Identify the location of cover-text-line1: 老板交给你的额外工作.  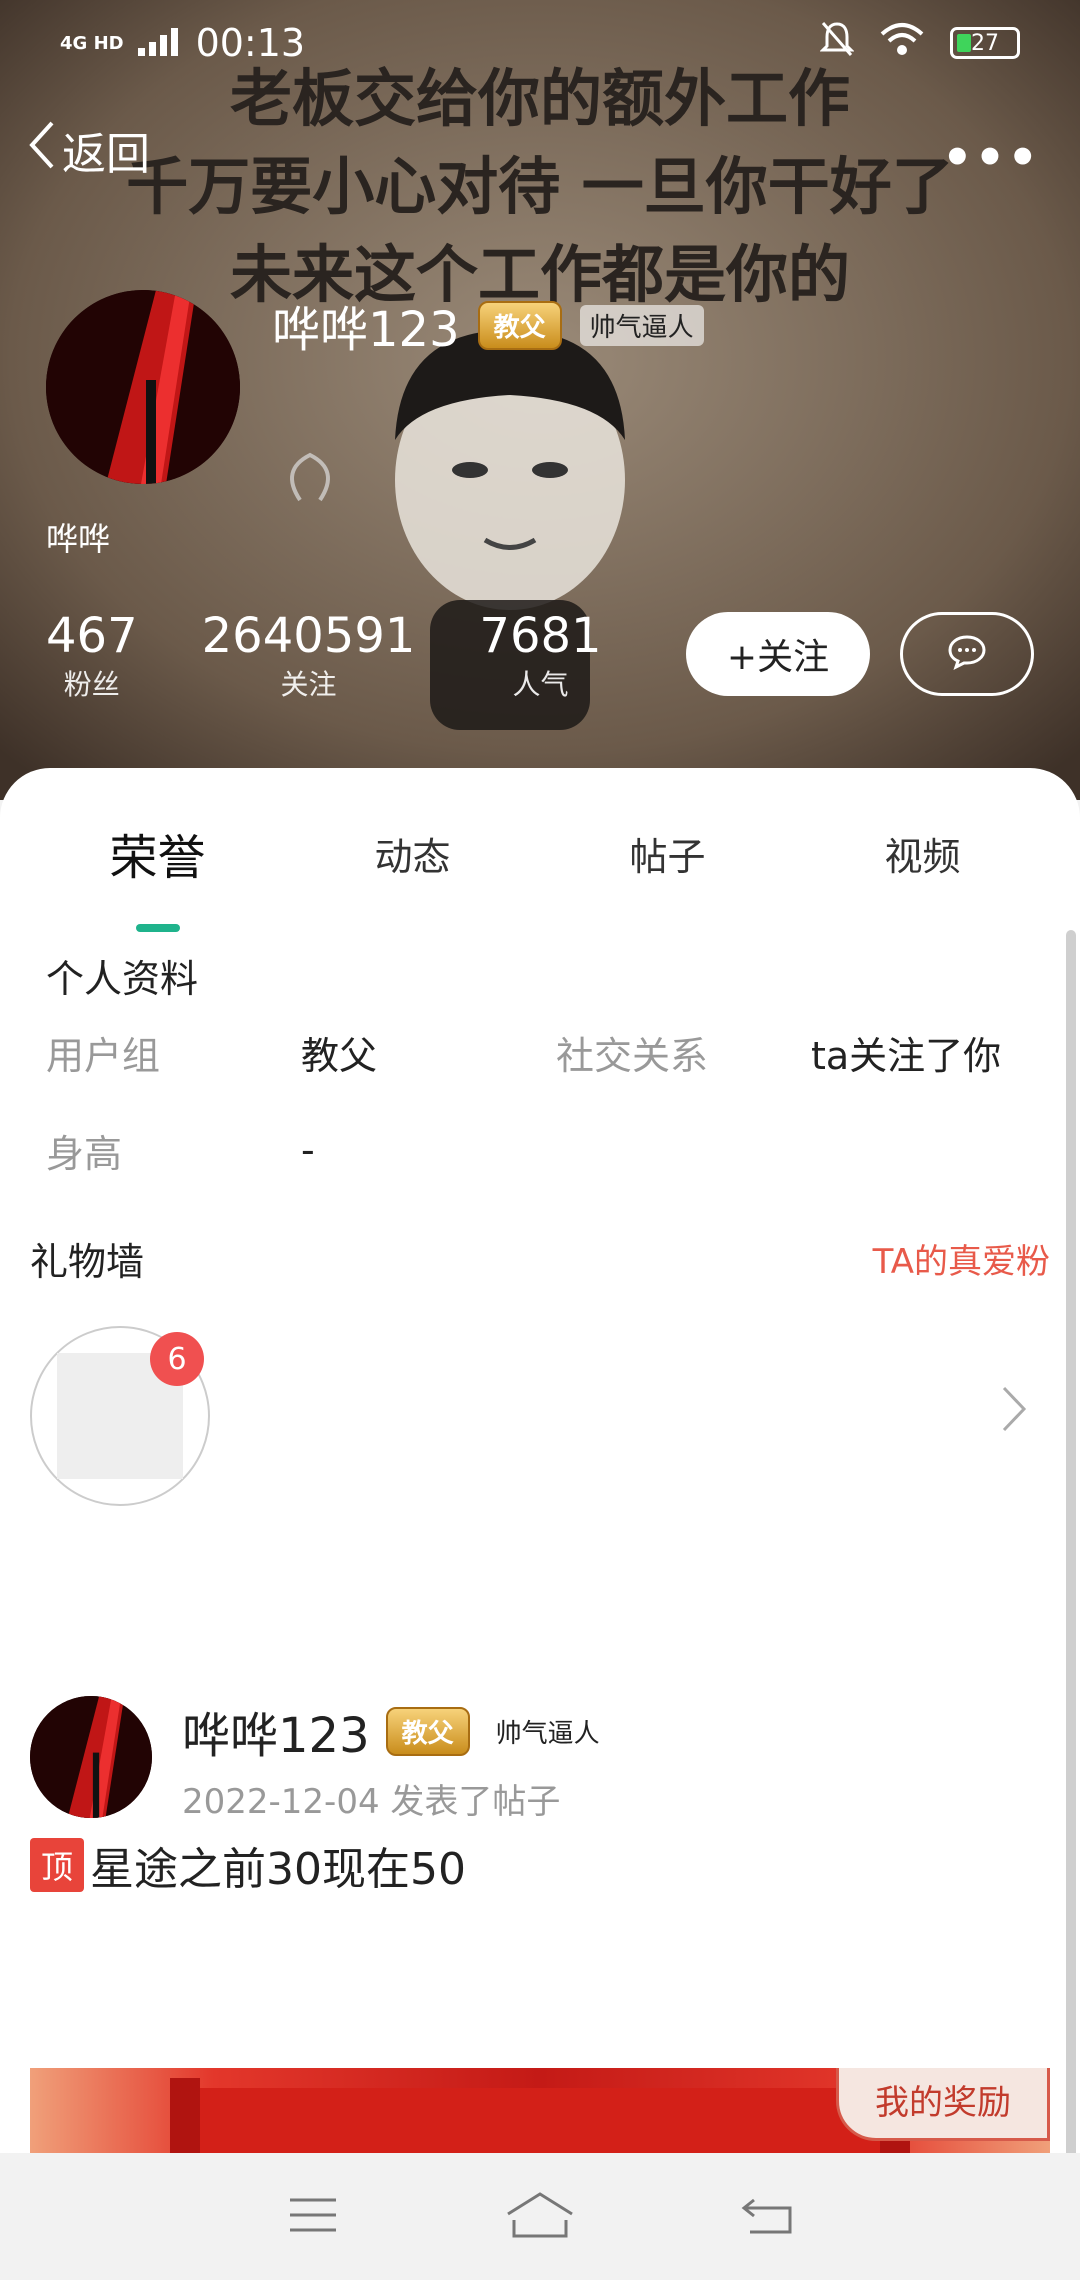
(539, 98).